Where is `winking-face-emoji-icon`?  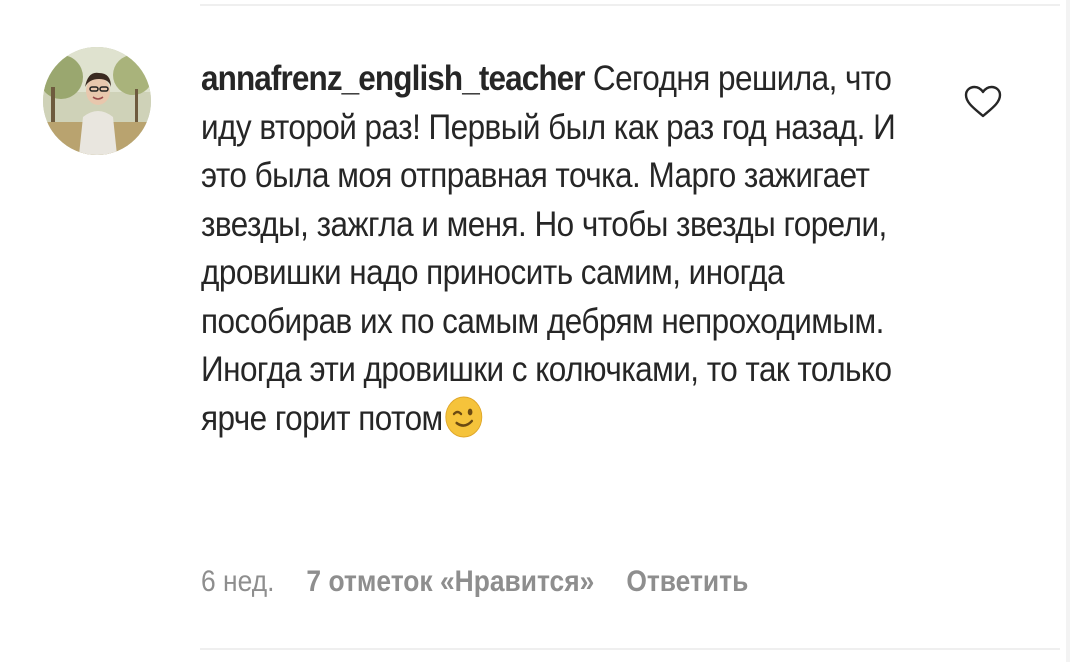 winking-face-emoji-icon is located at coordinates (463, 416).